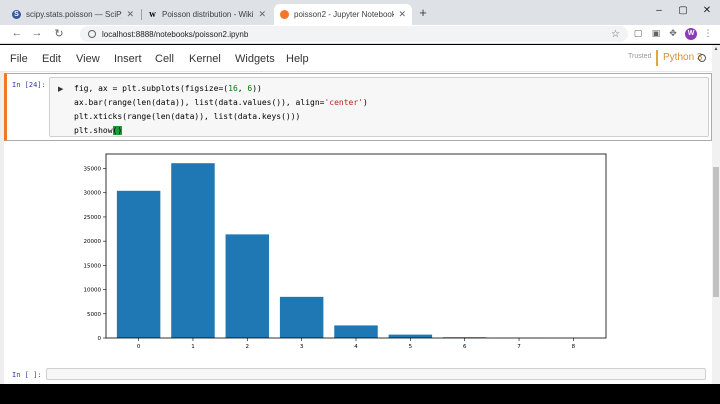 The width and height of the screenshot is (720, 404). I want to click on wikipedia-icon: W, so click(152, 14).